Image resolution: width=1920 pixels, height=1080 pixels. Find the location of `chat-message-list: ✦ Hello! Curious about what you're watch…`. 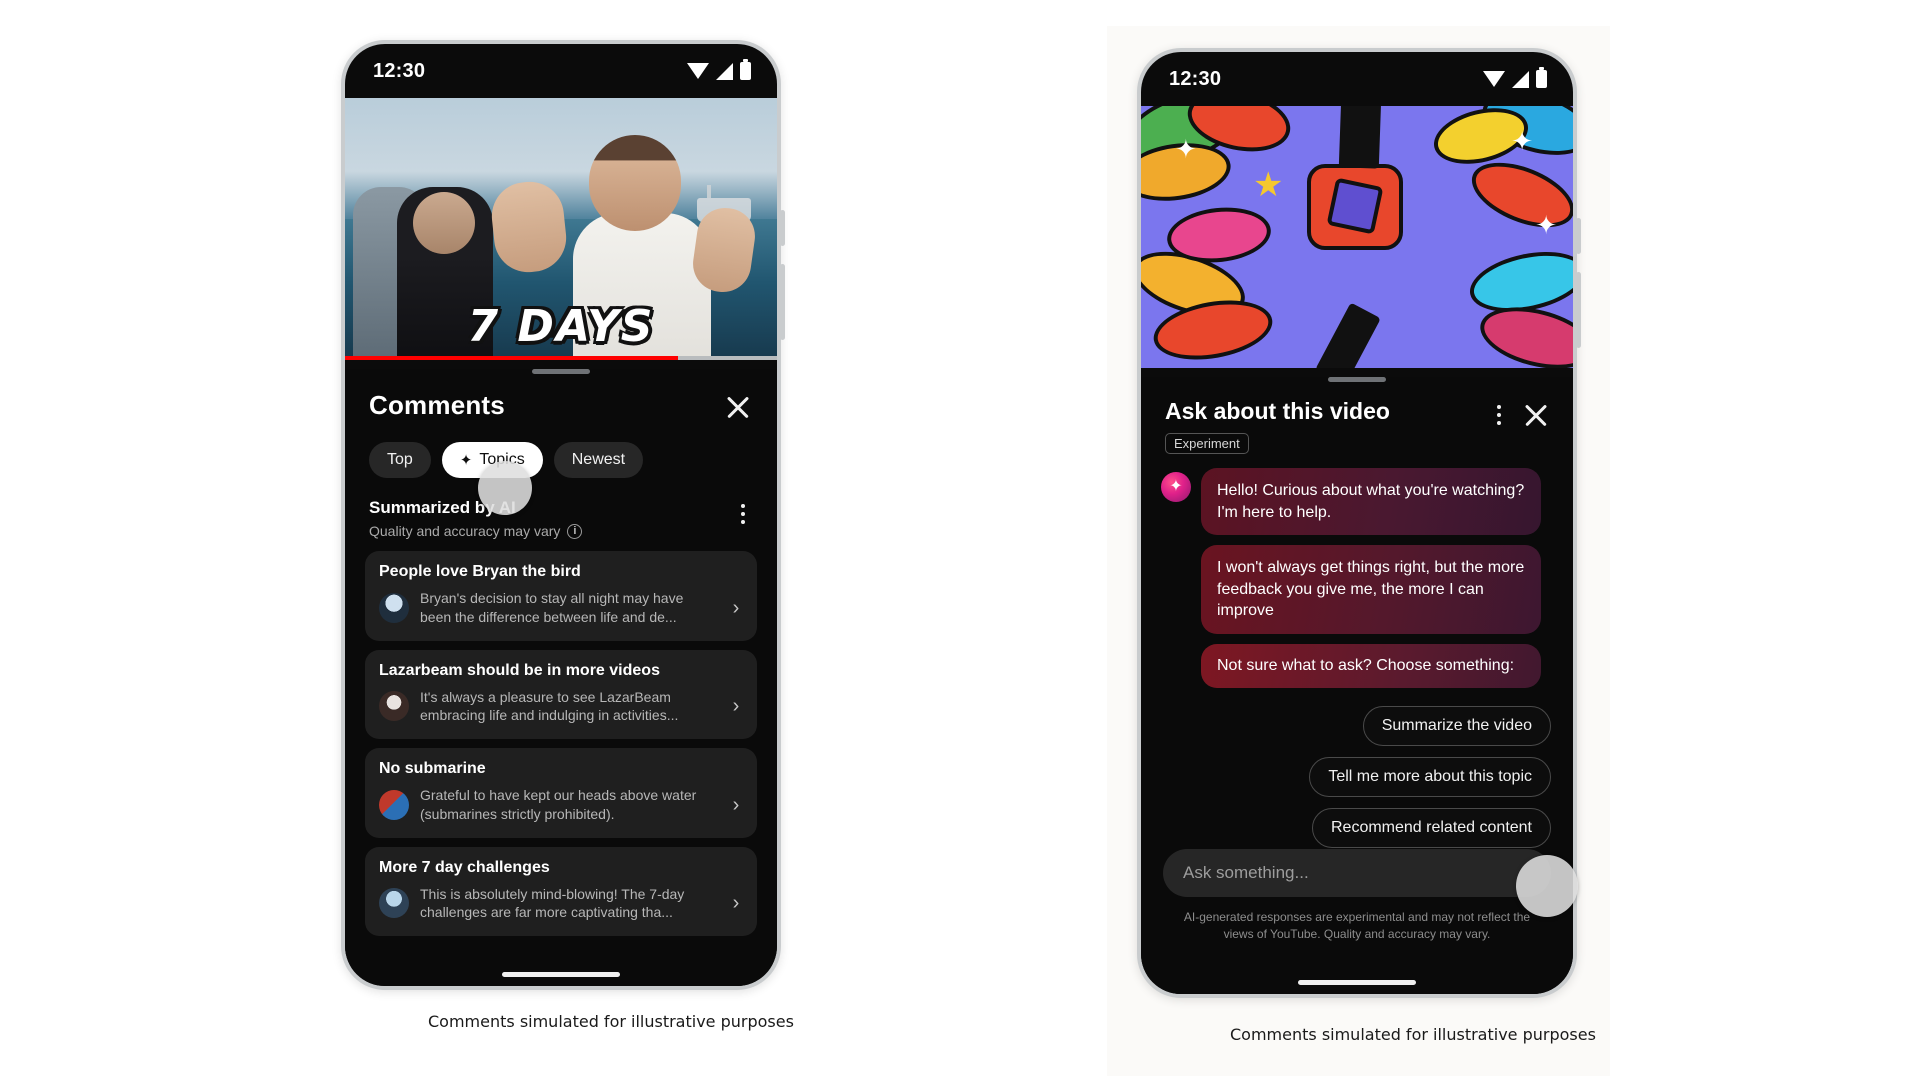

chat-message-list: ✦ Hello! Curious about what you're watch… is located at coordinates (1357, 571).